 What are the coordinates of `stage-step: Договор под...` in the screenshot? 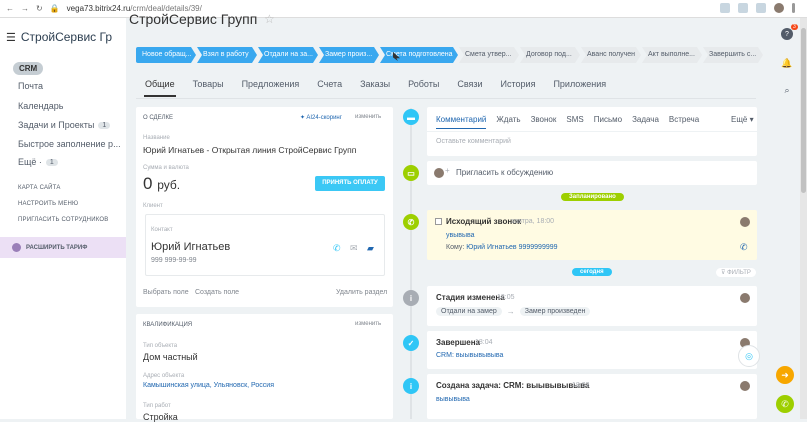 It's located at (550, 55).